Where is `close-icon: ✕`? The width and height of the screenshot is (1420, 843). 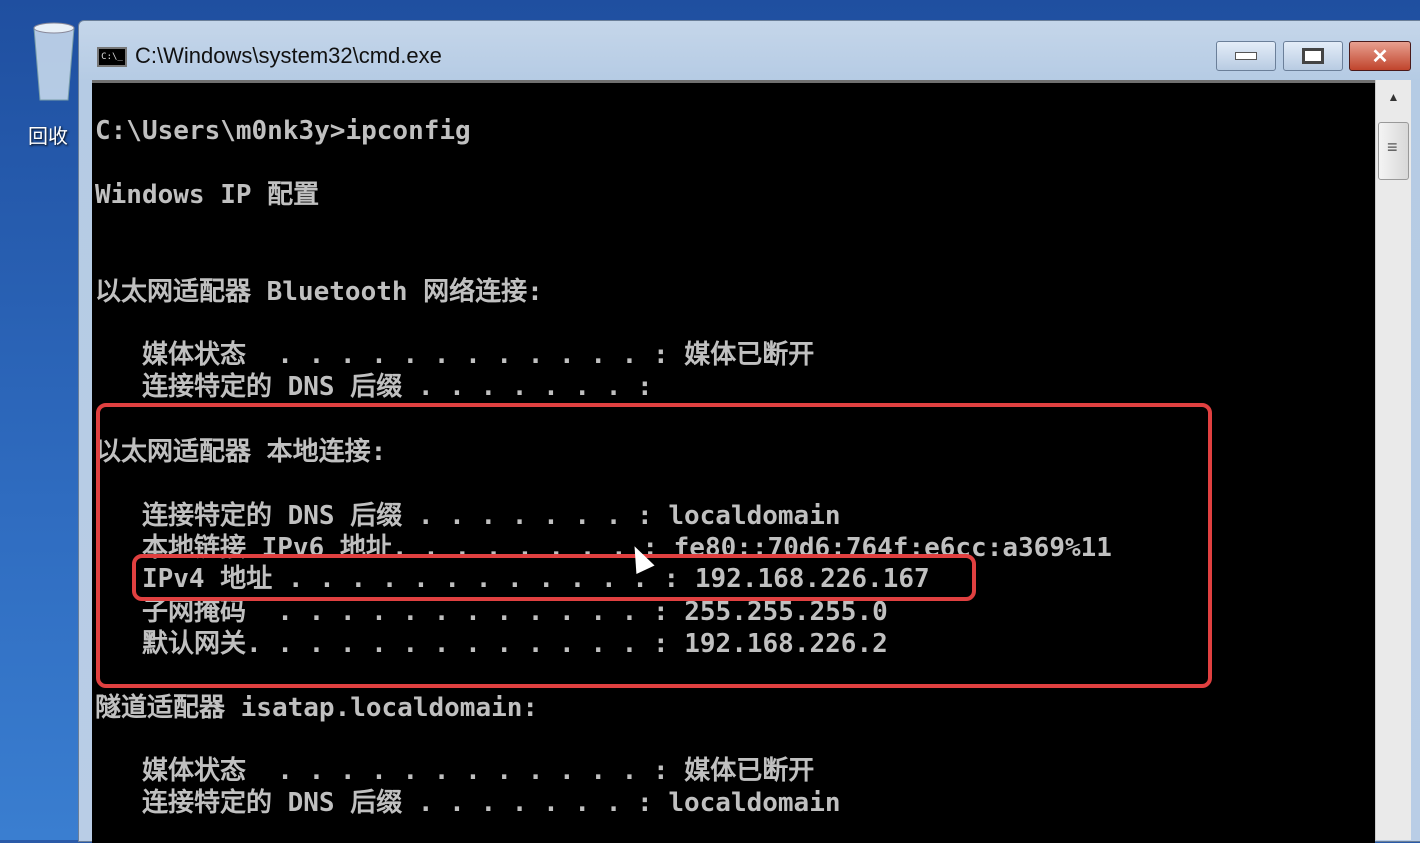
close-icon: ✕ is located at coordinates (1380, 56).